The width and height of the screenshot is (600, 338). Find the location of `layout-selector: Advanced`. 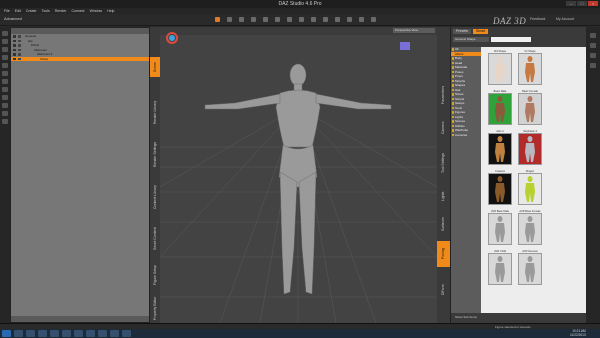

layout-selector: Advanced is located at coordinates (13, 18).